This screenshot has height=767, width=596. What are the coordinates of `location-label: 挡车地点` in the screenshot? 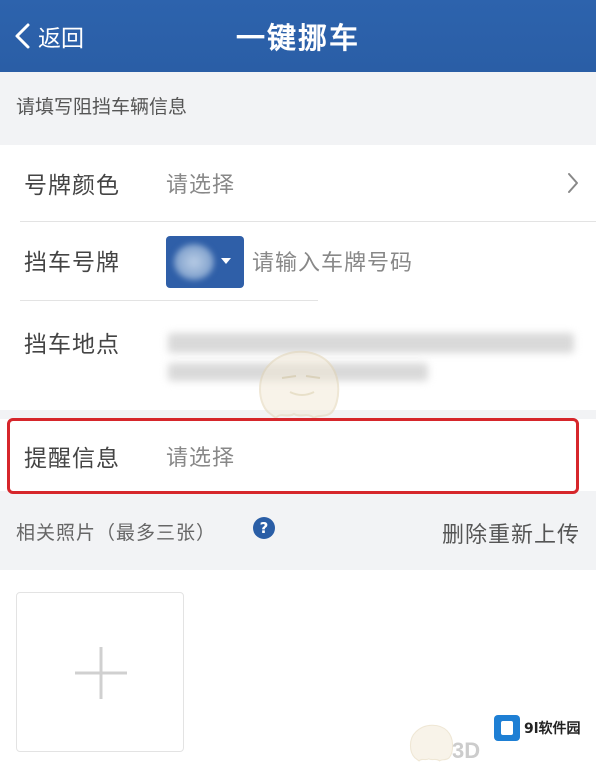 It's located at (72, 345).